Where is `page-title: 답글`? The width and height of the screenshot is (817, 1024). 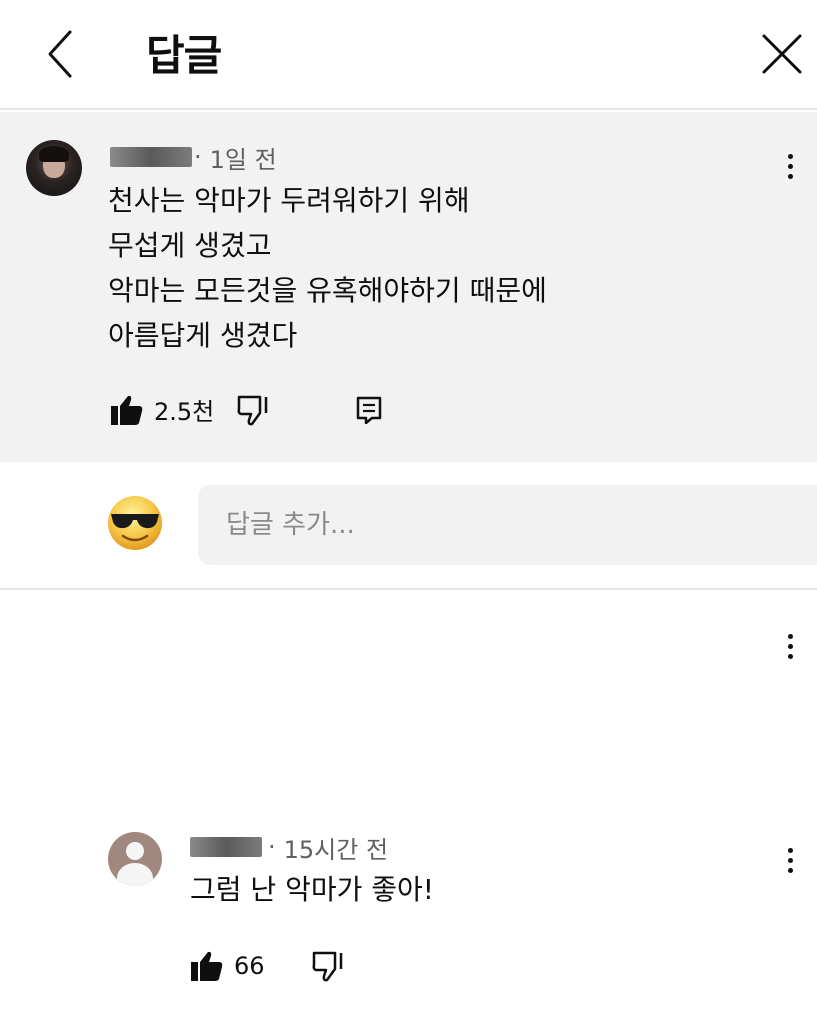 page-title: 답글 is located at coordinates (184, 55).